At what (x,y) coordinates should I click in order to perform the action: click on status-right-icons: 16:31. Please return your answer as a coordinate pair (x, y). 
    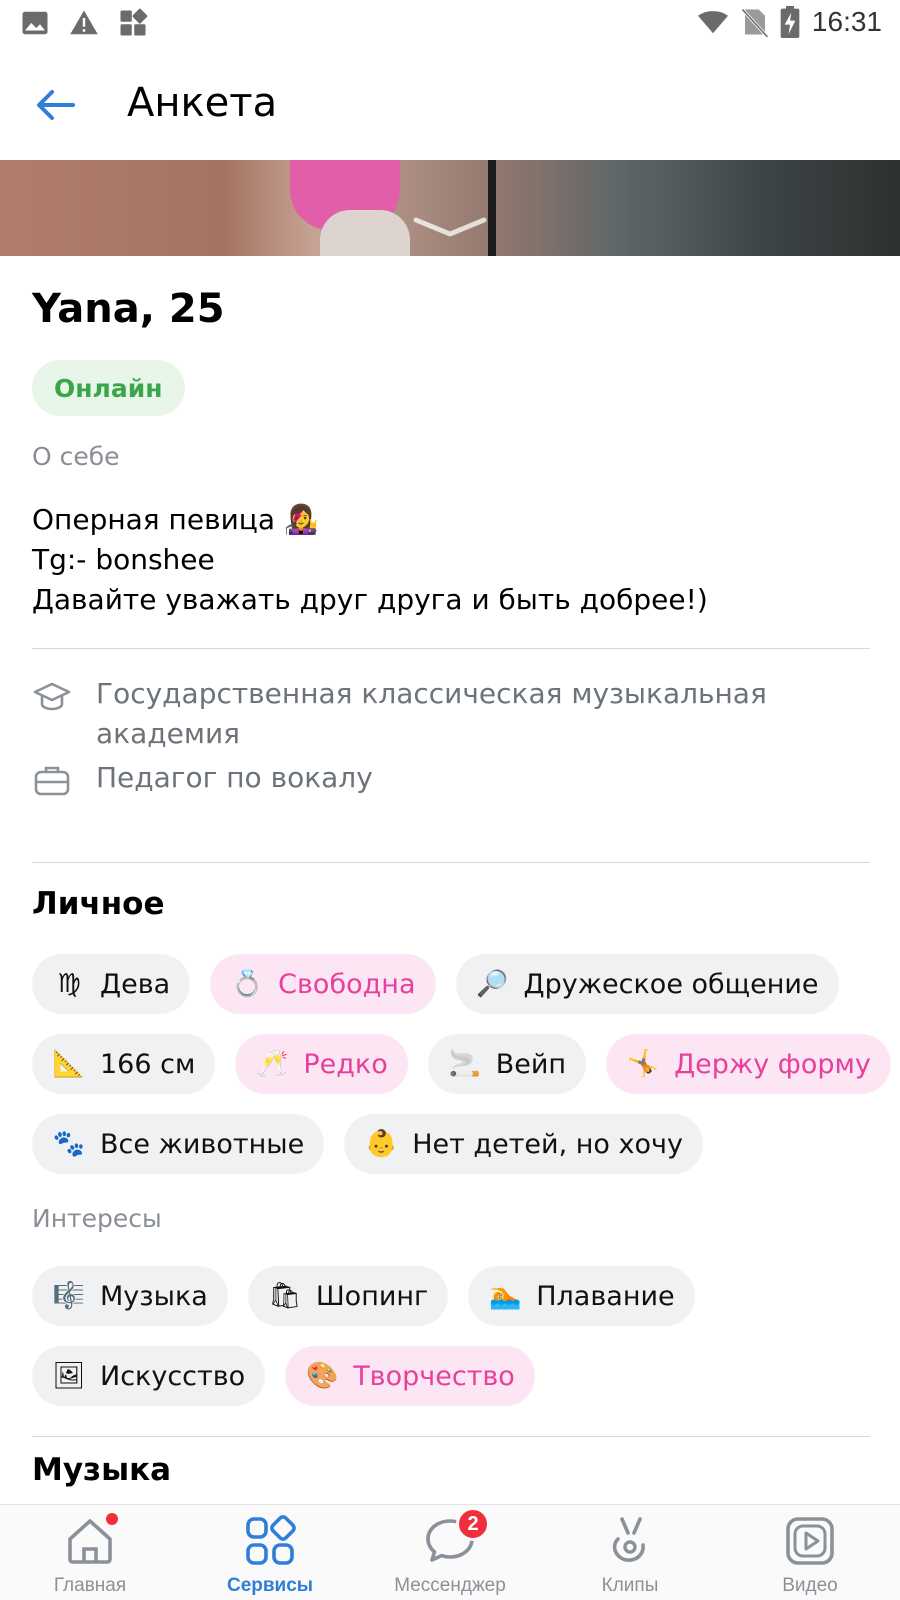
    Looking at the image, I should click on (789, 22).